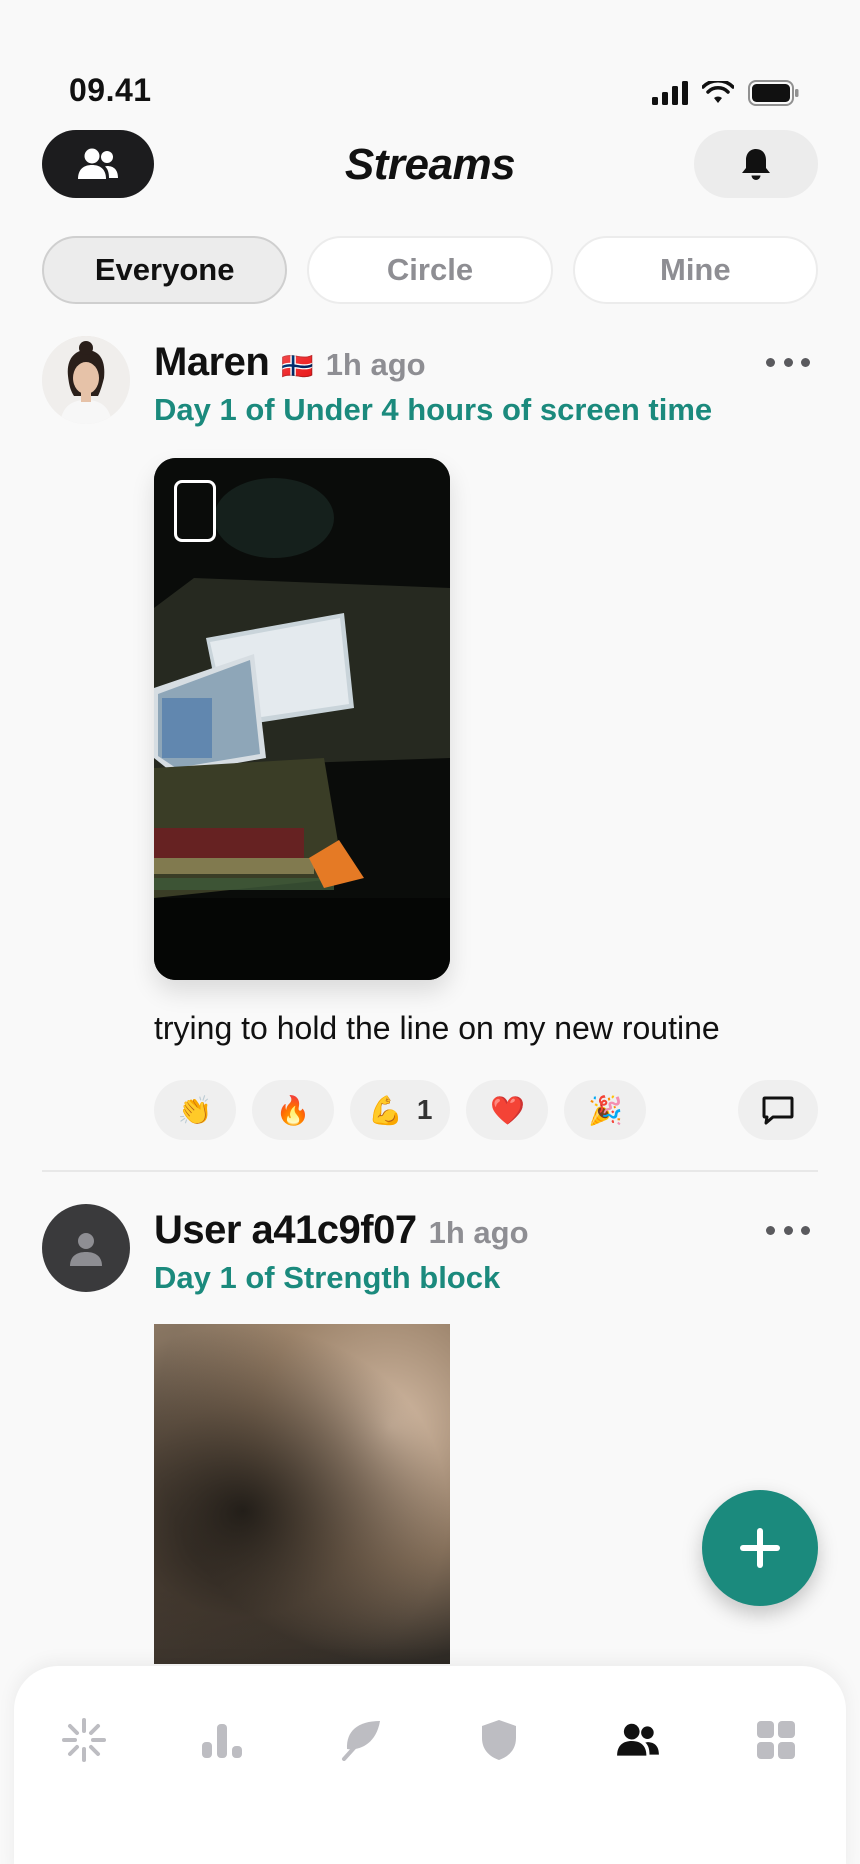 The image size is (860, 1864). I want to click on people-icon, so click(637, 1739).